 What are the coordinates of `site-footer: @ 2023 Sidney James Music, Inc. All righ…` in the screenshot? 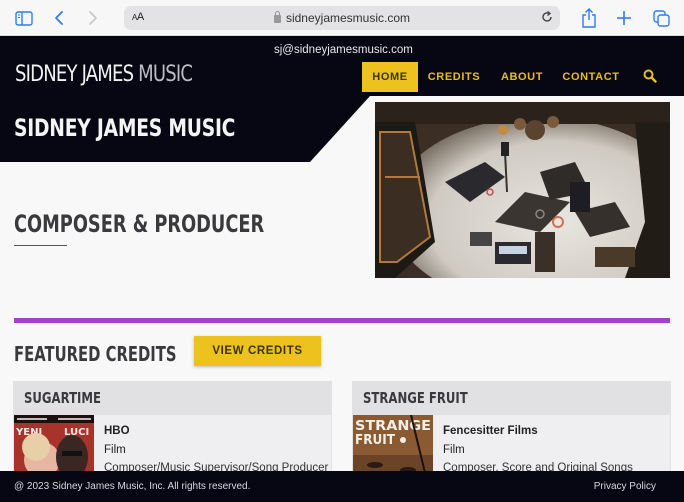 It's located at (342, 486).